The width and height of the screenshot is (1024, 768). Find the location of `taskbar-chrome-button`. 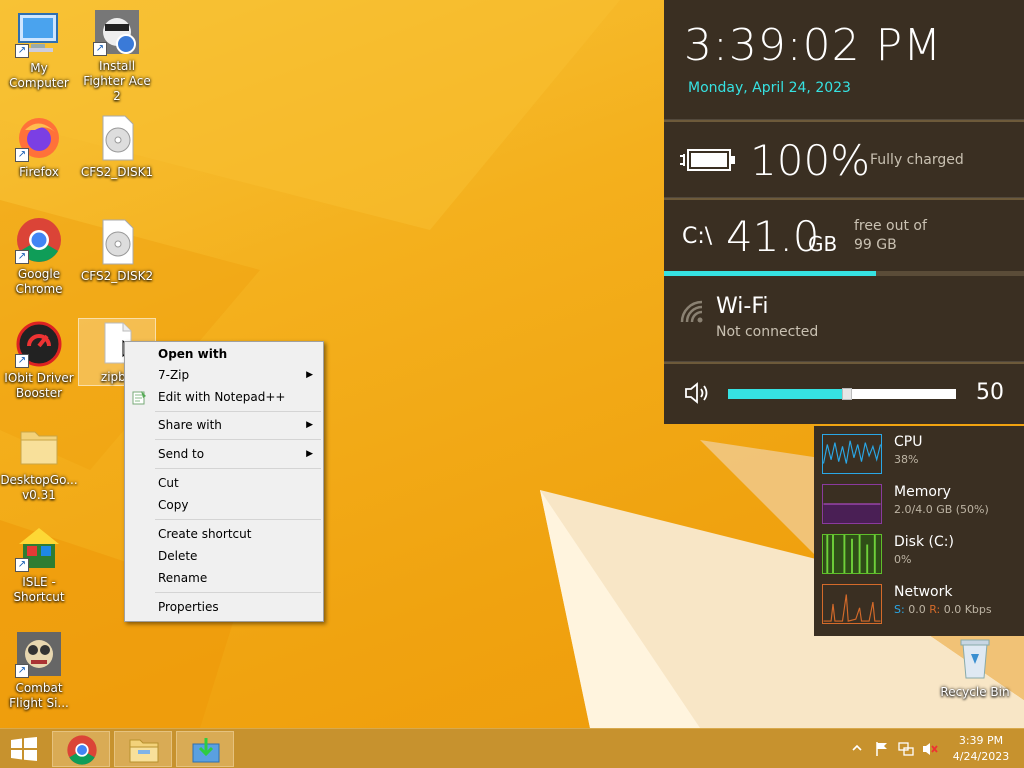

taskbar-chrome-button is located at coordinates (81, 749).